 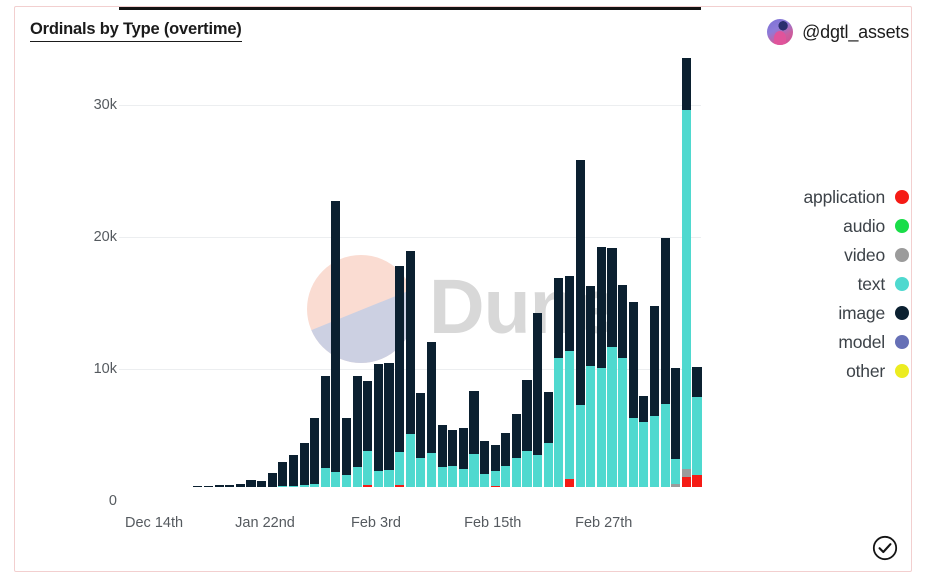 What do you see at coordinates (70, 289) in the screenshot?
I see `y-axis: 0 10k 20k 30k` at bounding box center [70, 289].